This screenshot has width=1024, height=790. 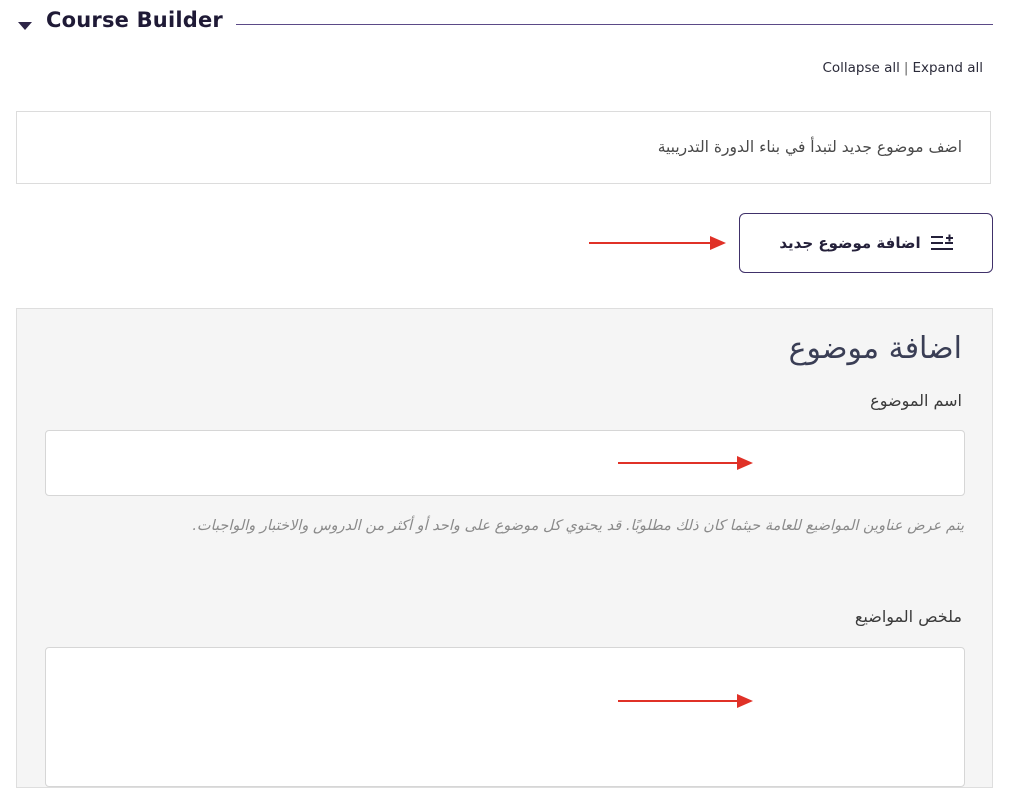 I want to click on topic-name-field-wrapper, so click(x=505, y=463).